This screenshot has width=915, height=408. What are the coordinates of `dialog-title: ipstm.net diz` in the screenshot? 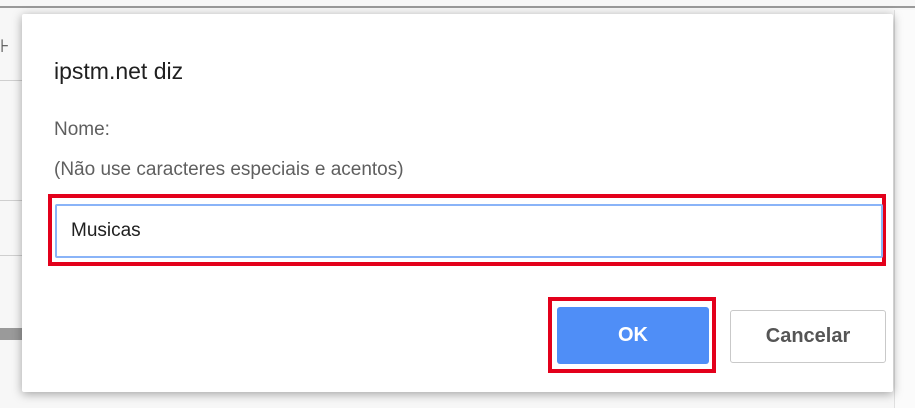 It's located at (119, 71).